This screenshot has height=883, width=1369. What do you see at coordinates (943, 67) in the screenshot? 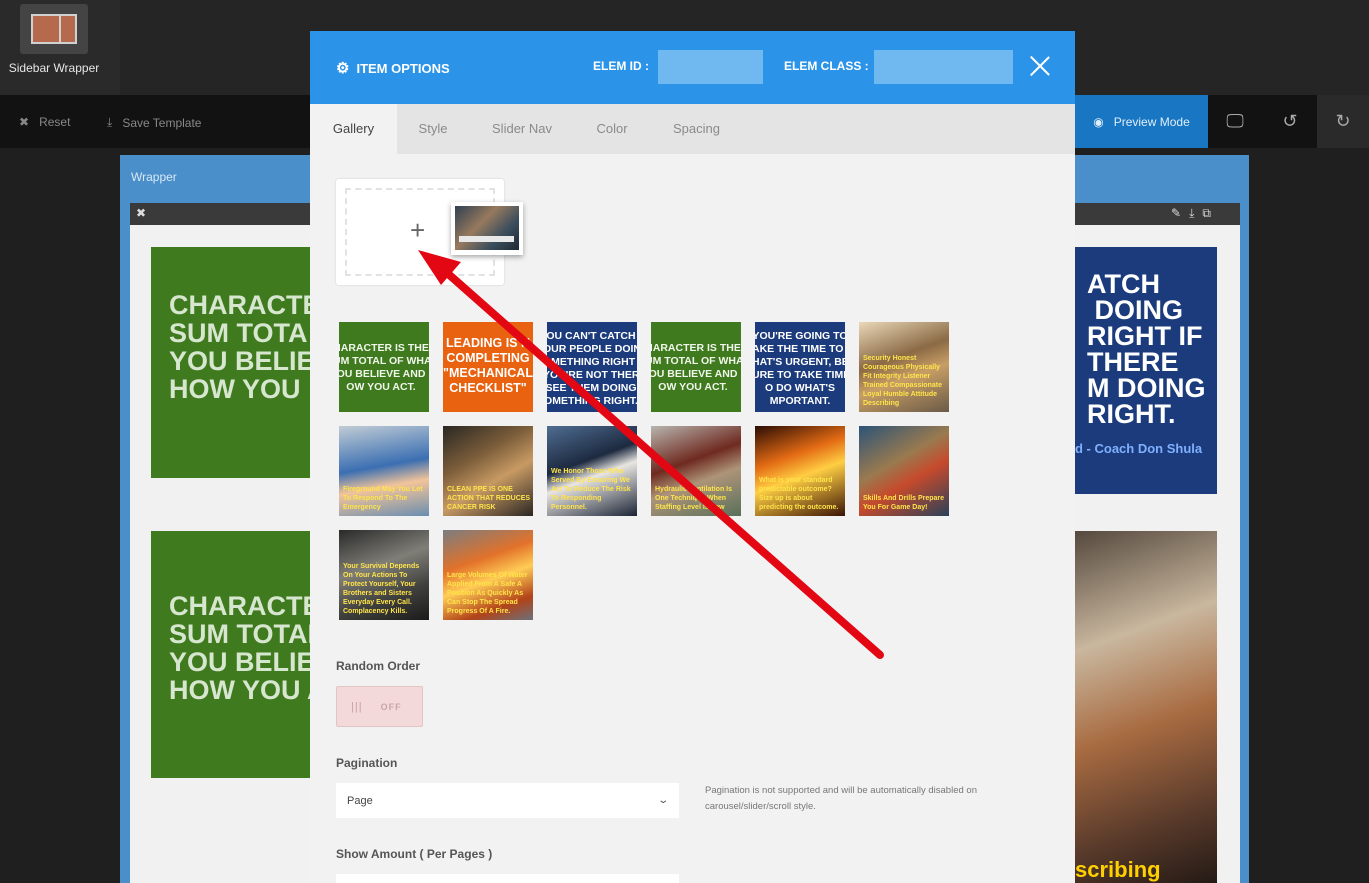
I see `elem-class-input` at bounding box center [943, 67].